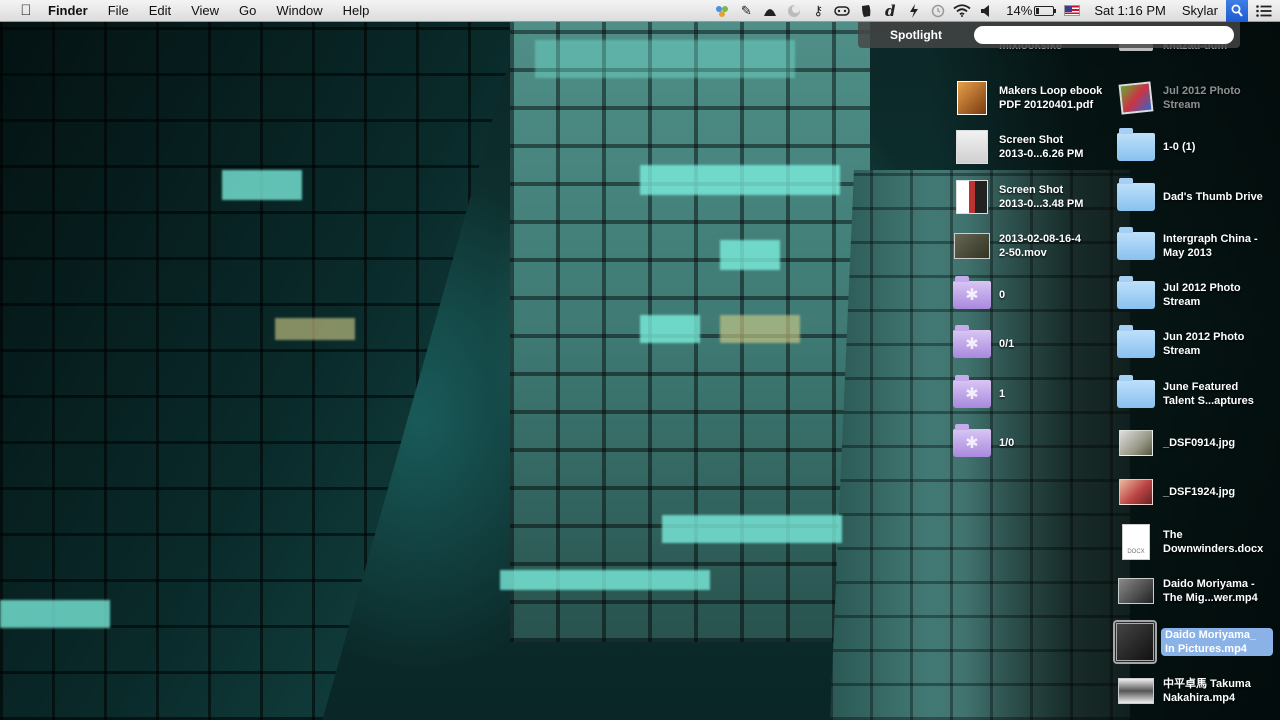  I want to click on item-label: June Featured Talent S...aptures, so click(1208, 394).